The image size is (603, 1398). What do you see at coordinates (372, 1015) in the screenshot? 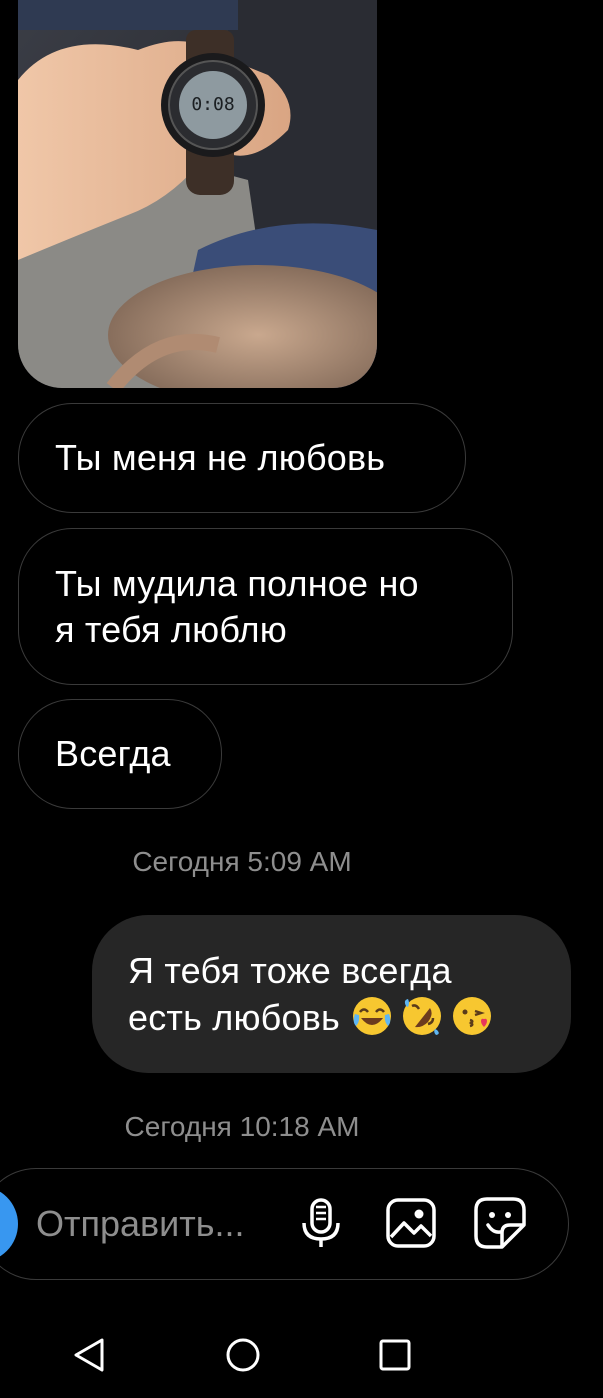
I see `face-with-tears-of-joy-icon` at bounding box center [372, 1015].